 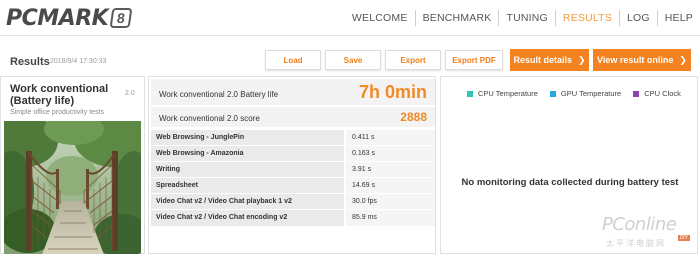 I want to click on export-button: Export, so click(x=413, y=60).